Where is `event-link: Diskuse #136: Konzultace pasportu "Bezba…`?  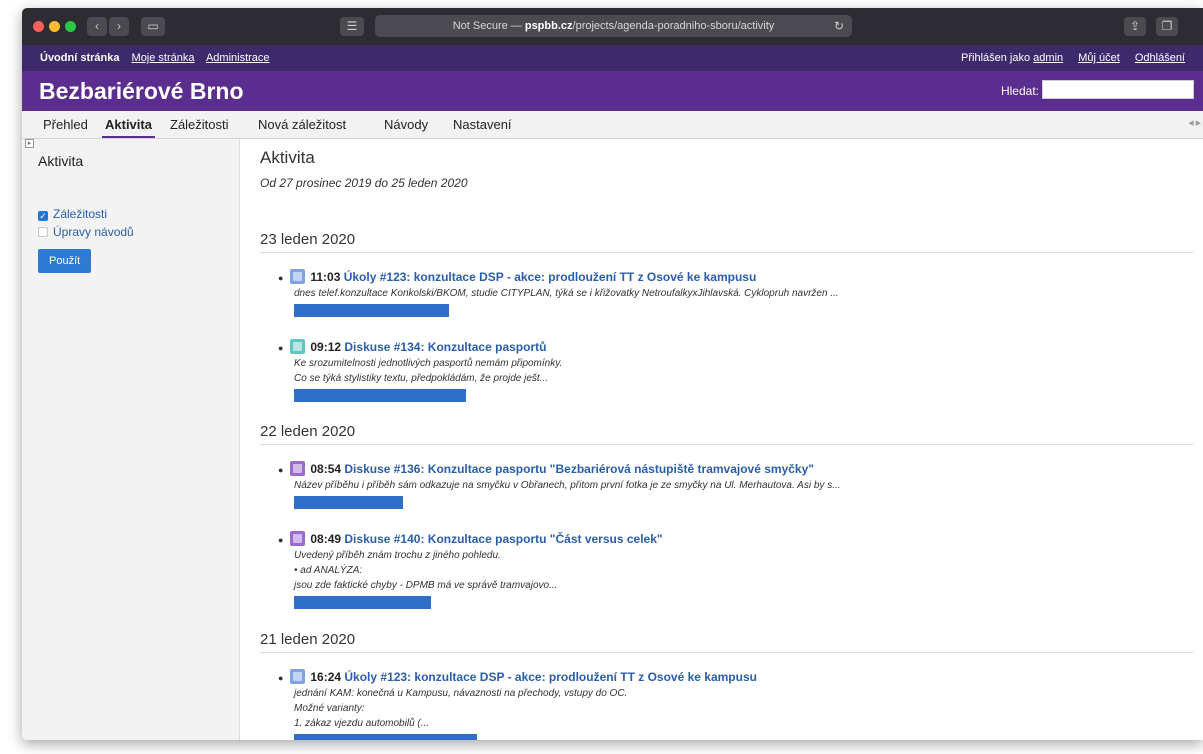
event-link: Diskuse #136: Konzultace pasportu "Bezba… is located at coordinates (579, 469).